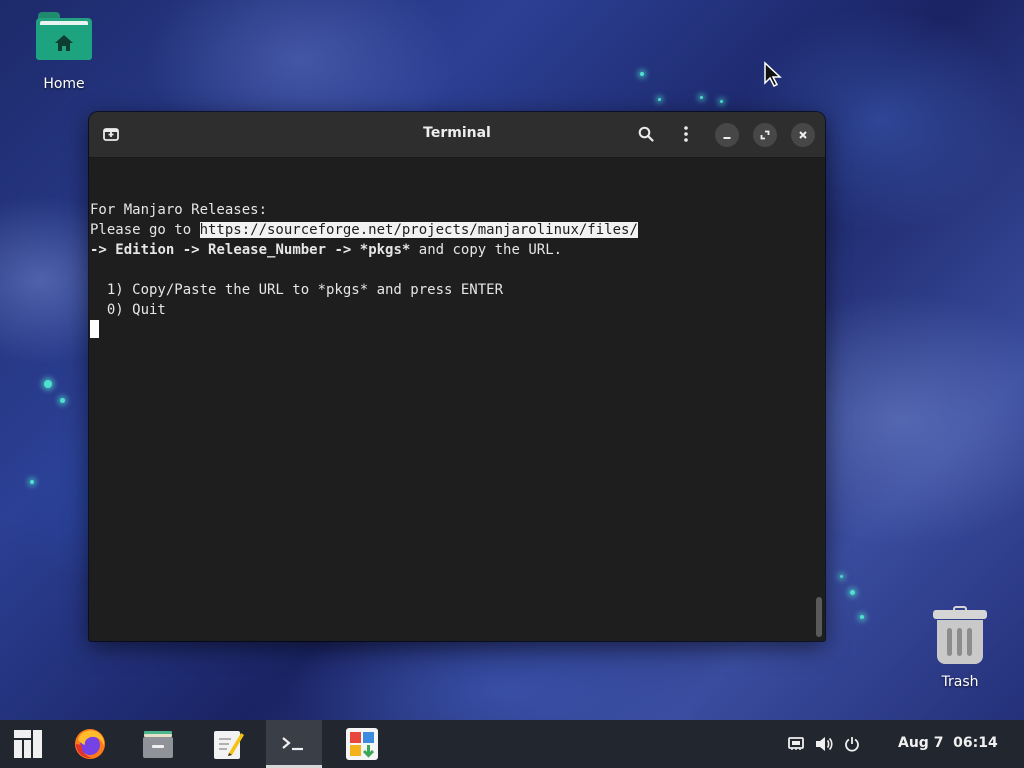 The height and width of the screenshot is (768, 1024). I want to click on menu-button, so click(686, 134).